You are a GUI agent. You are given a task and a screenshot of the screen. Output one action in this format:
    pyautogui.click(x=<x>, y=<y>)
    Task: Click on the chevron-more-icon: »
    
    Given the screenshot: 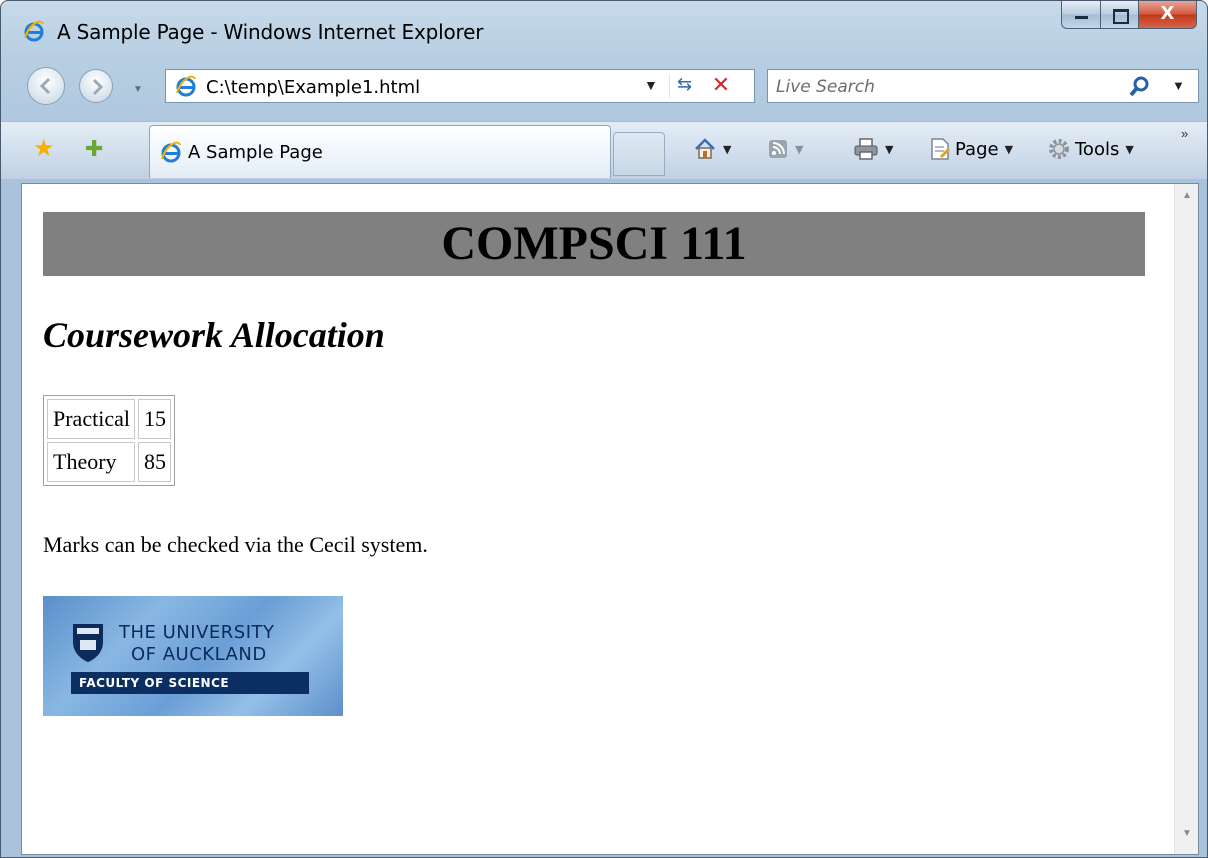 What is the action you would take?
    pyautogui.click(x=1184, y=133)
    